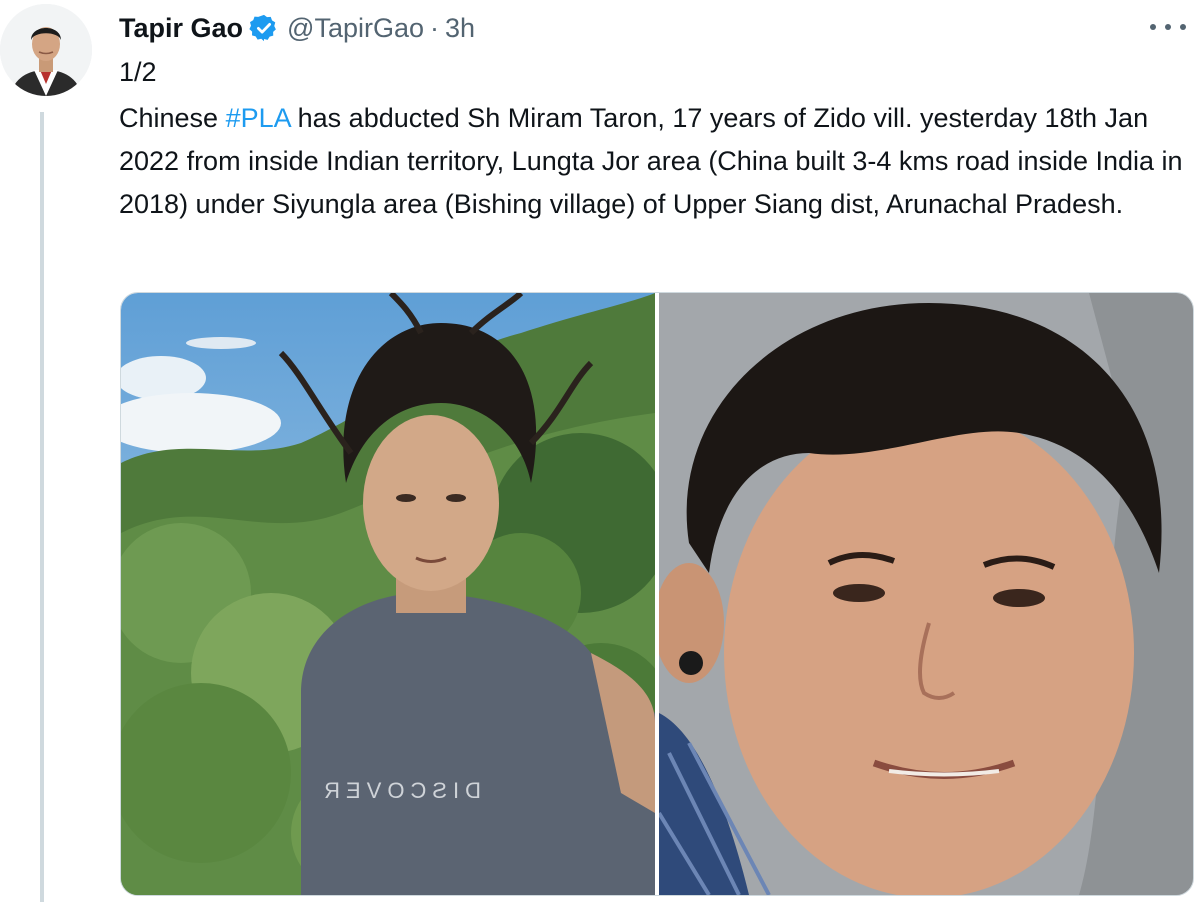  What do you see at coordinates (42, 507) in the screenshot?
I see `thread-connector-line` at bounding box center [42, 507].